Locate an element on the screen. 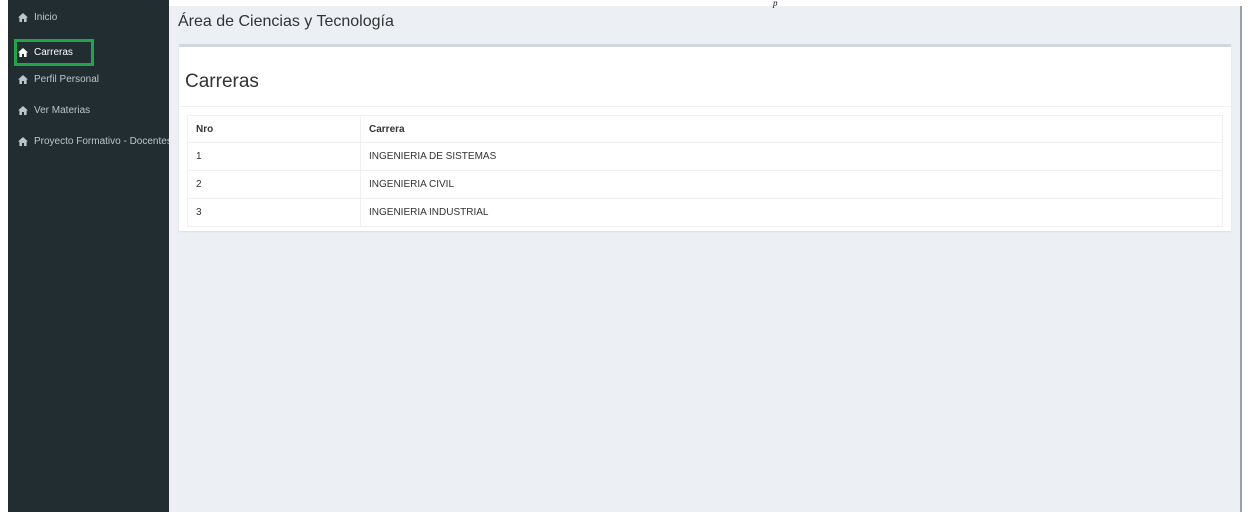 The width and height of the screenshot is (1248, 512). sidebar-item-label: Ver Materias is located at coordinates (62, 110).